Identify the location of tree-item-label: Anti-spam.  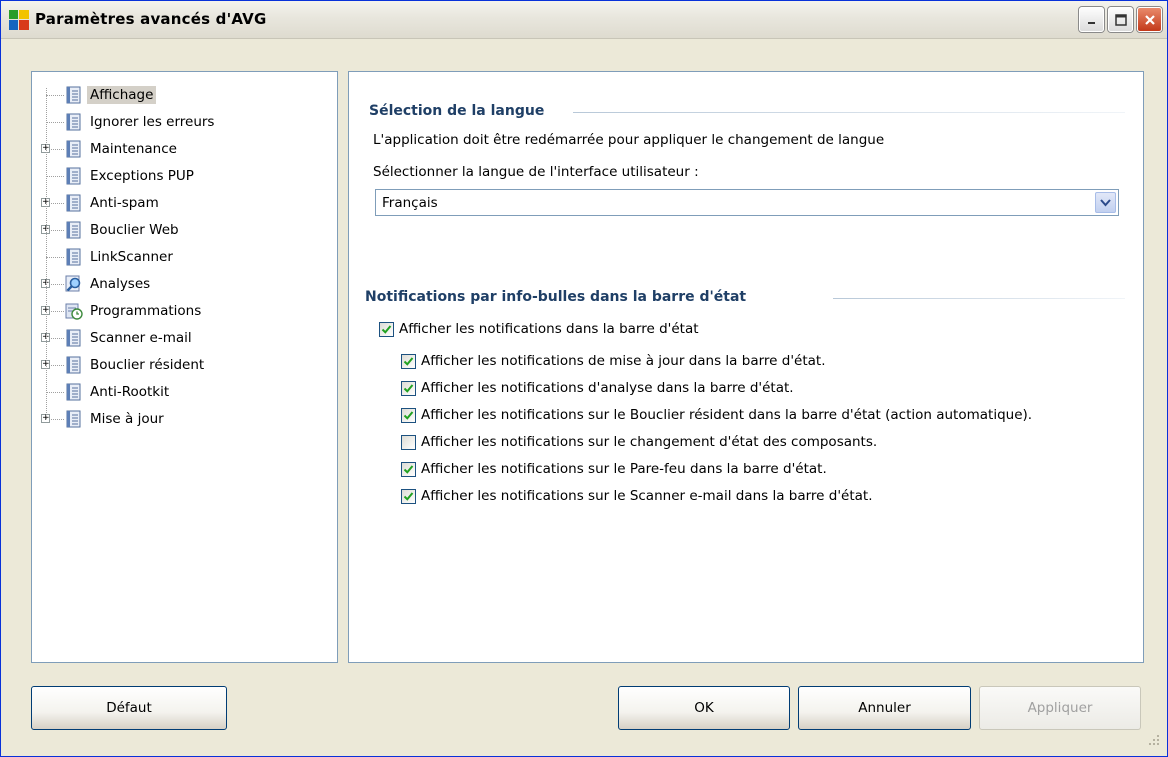
(124, 203).